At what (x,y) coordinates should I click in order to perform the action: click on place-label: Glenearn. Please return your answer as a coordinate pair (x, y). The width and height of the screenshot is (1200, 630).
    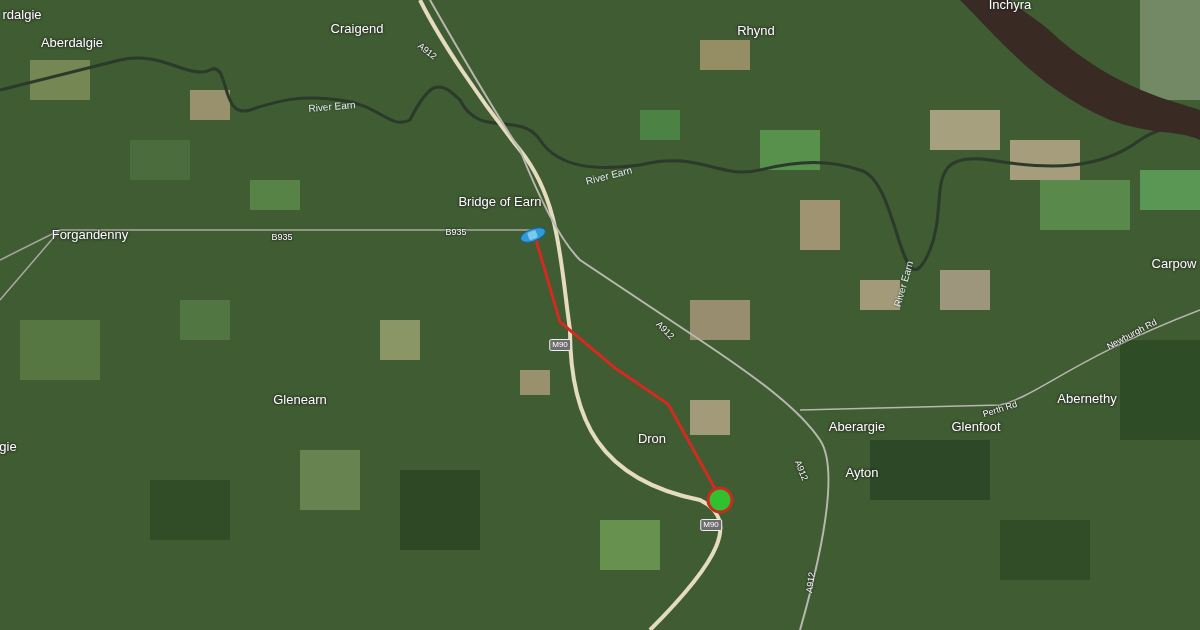
    Looking at the image, I should click on (300, 399).